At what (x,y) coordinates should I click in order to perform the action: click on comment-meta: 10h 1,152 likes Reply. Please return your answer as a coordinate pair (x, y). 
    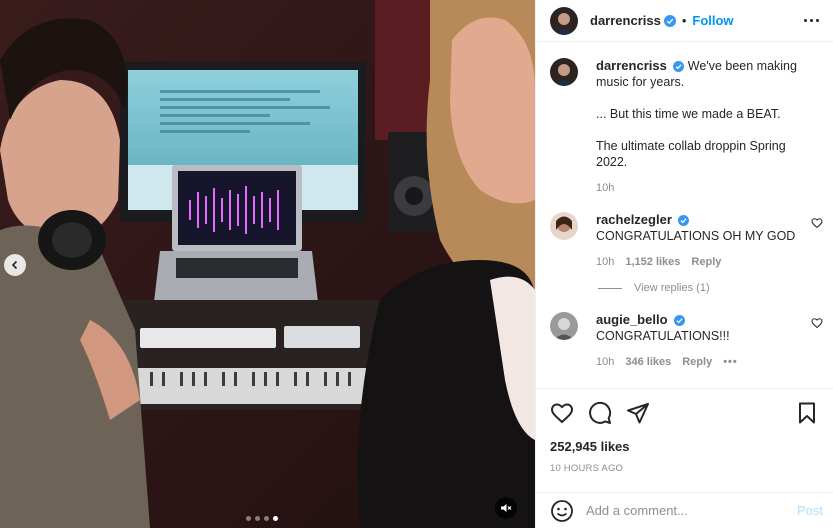
    Looking at the image, I should click on (703, 262).